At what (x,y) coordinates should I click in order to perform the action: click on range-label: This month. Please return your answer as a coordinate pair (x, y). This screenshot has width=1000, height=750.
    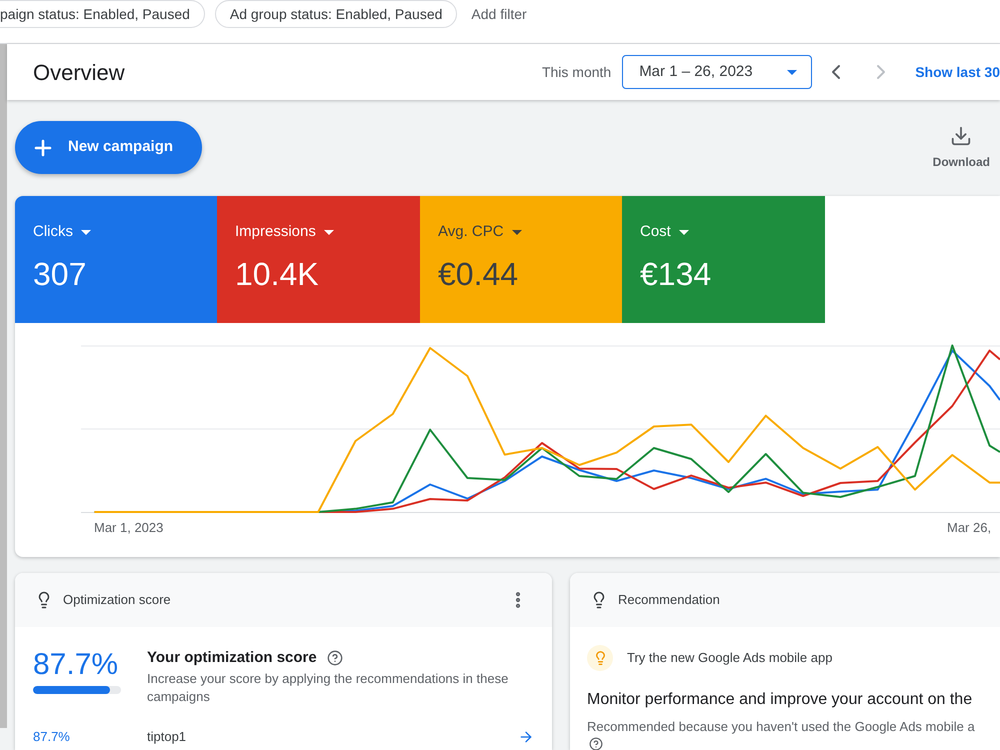
    Looking at the image, I should click on (577, 72).